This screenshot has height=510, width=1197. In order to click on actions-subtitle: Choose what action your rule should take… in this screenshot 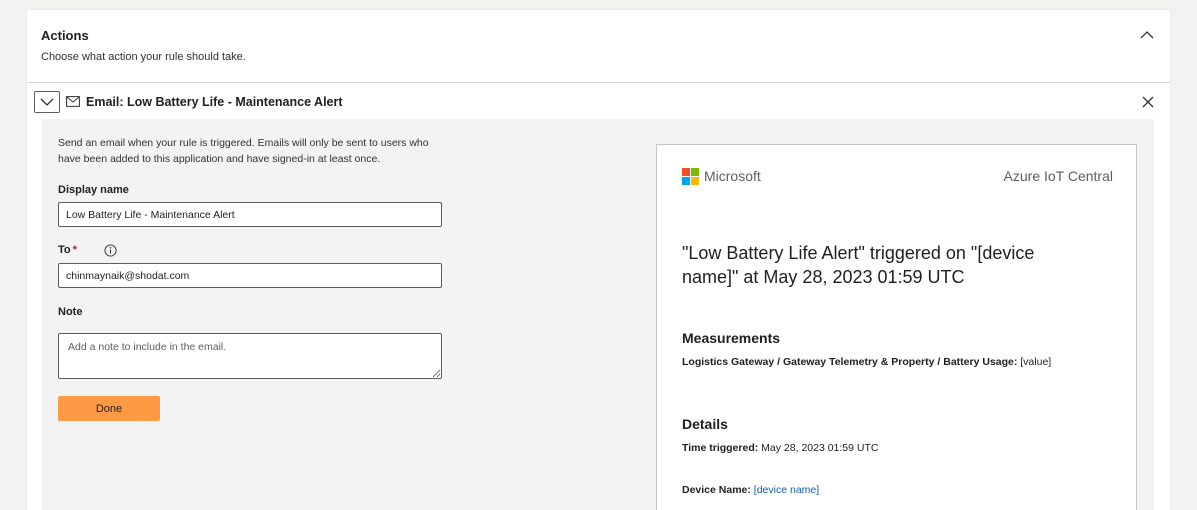, I will do `click(143, 57)`.